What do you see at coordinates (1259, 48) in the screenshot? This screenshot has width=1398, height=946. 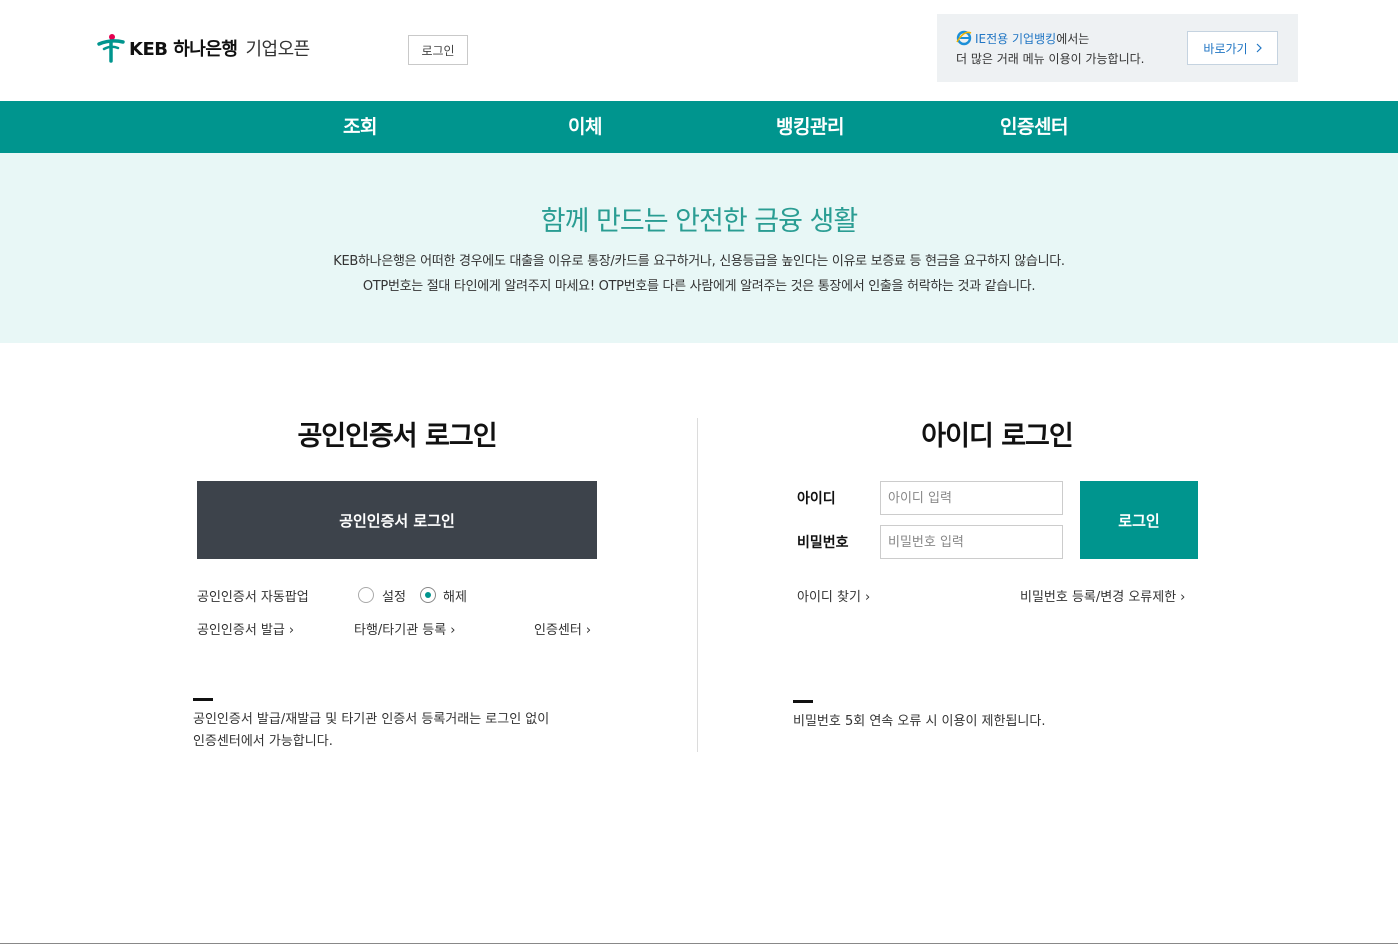 I see `chevron-right-icon` at bounding box center [1259, 48].